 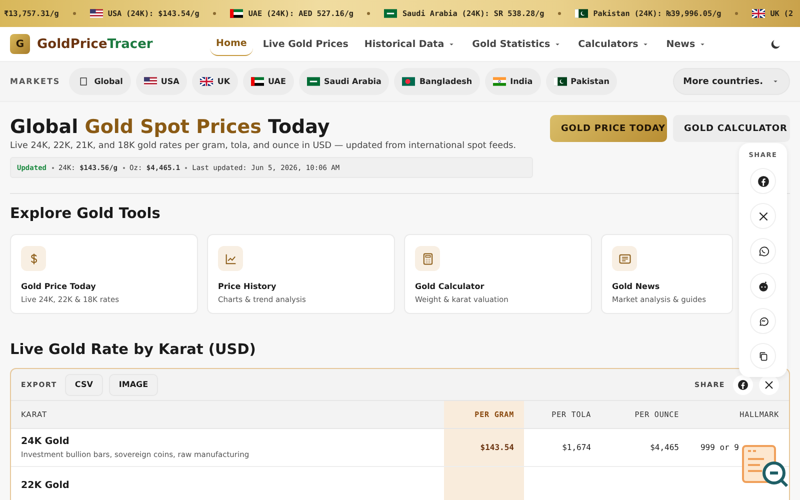 I want to click on karat-name: 22K Gold, so click(x=45, y=485).